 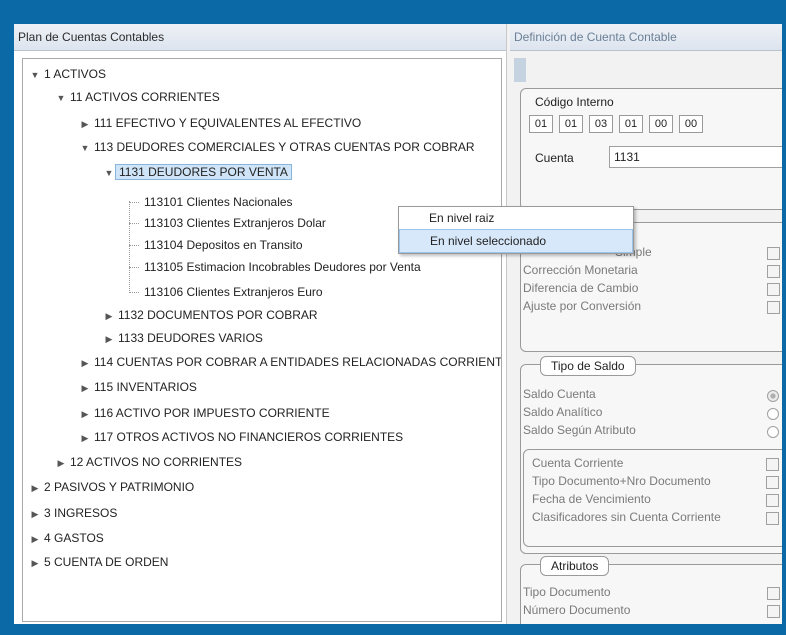 What do you see at coordinates (575, 566) in the screenshot?
I see `attributes-title: Atributos` at bounding box center [575, 566].